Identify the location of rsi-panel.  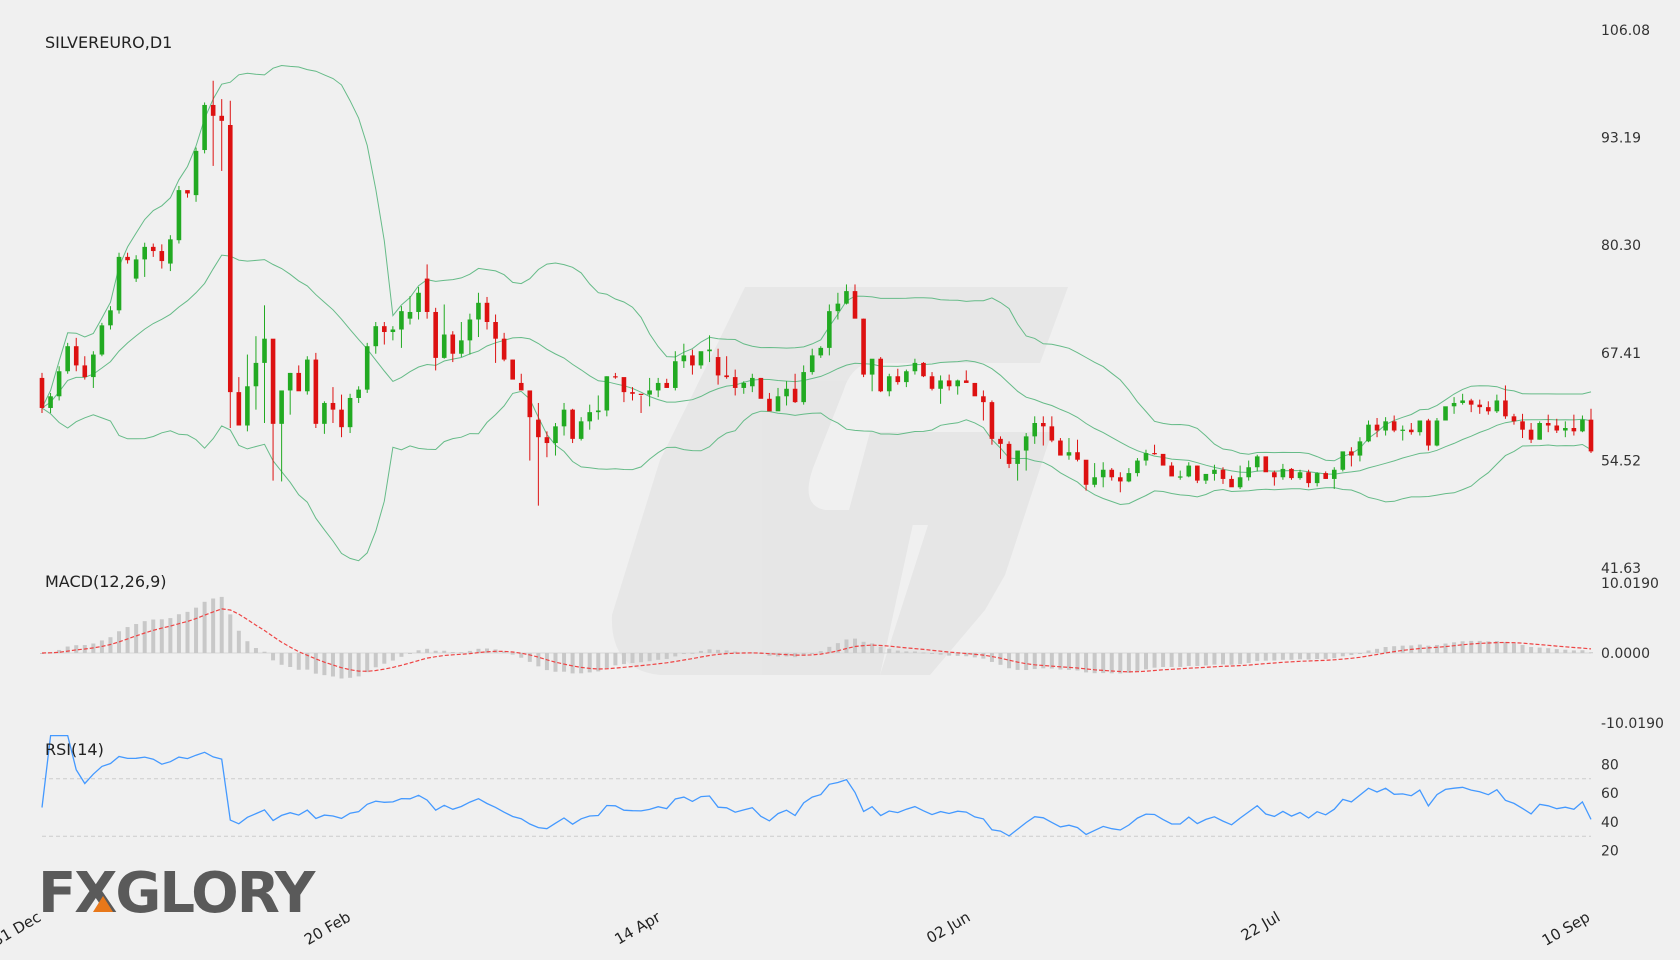
(816, 785).